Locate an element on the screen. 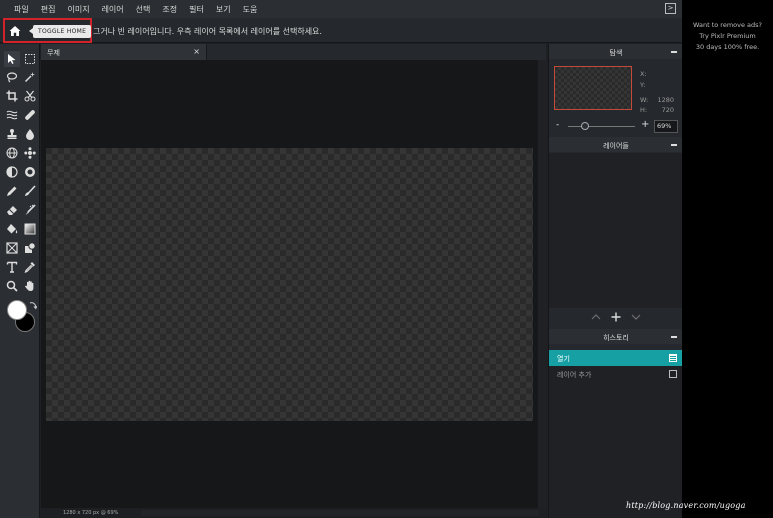 Image resolution: width=773 pixels, height=518 pixels. horizontal-scrollbar is located at coordinates (340, 513).